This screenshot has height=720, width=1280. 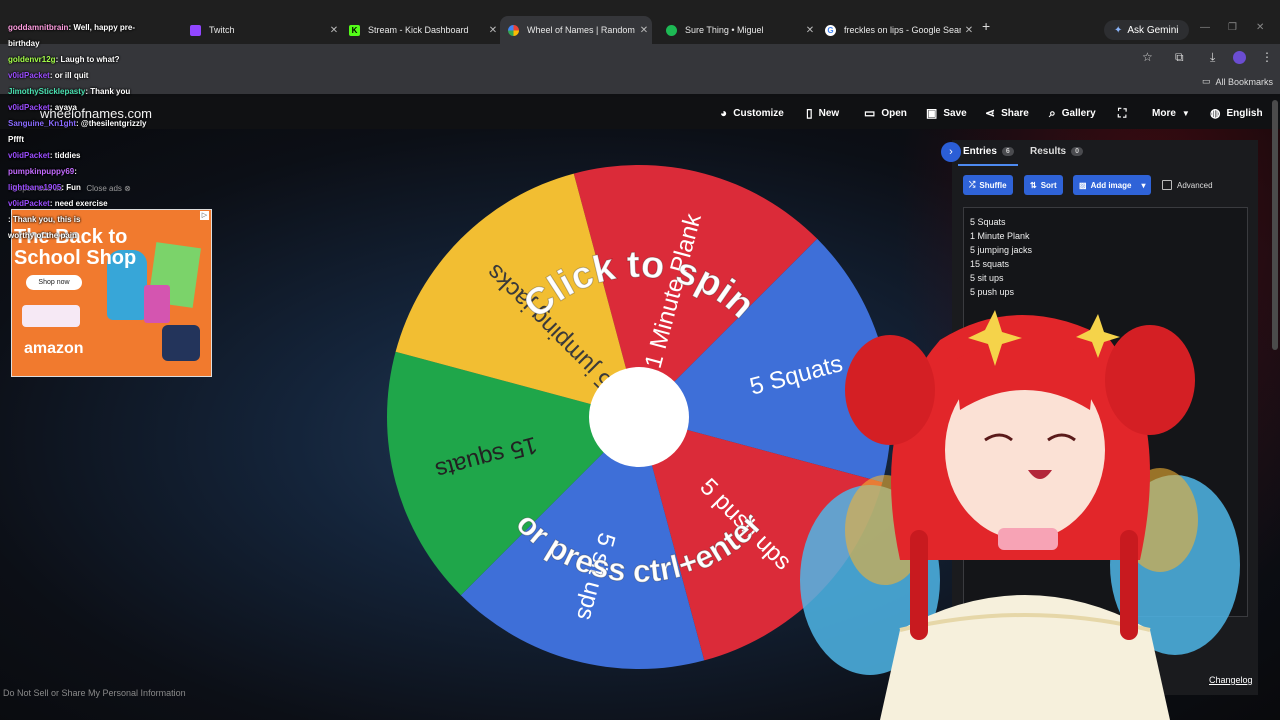 What do you see at coordinates (1057, 151) in the screenshot?
I see `tab-results: Results 0` at bounding box center [1057, 151].